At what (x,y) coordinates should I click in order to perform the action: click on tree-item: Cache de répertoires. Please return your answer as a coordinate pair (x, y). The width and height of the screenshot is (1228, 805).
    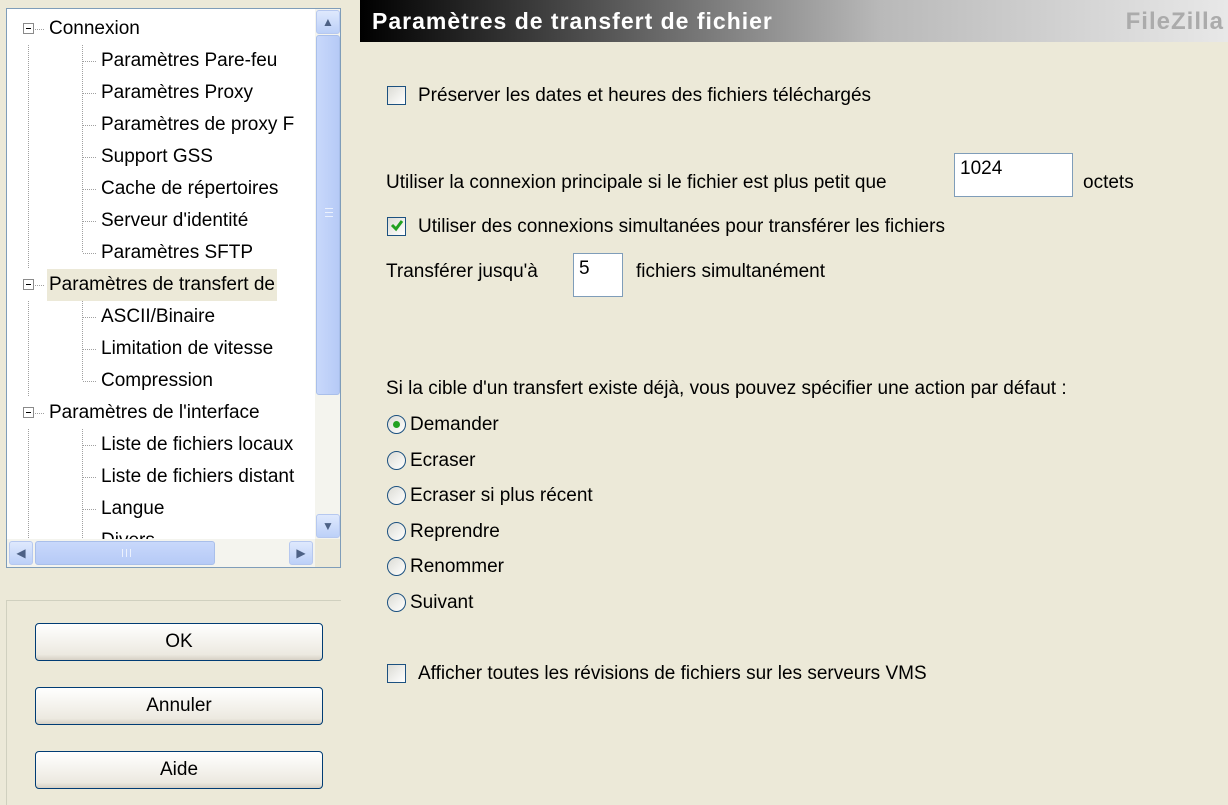
    Looking at the image, I should click on (161, 189).